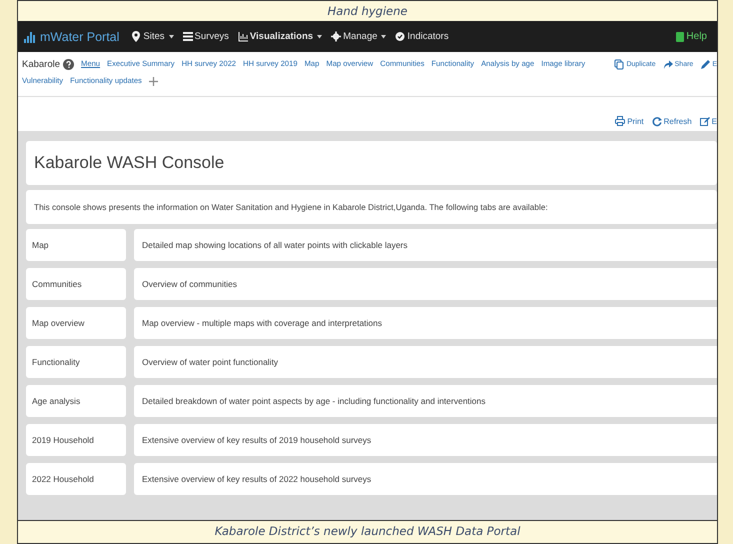 This screenshot has height=544, width=733. I want to click on site-name: Kabarole, so click(41, 64).